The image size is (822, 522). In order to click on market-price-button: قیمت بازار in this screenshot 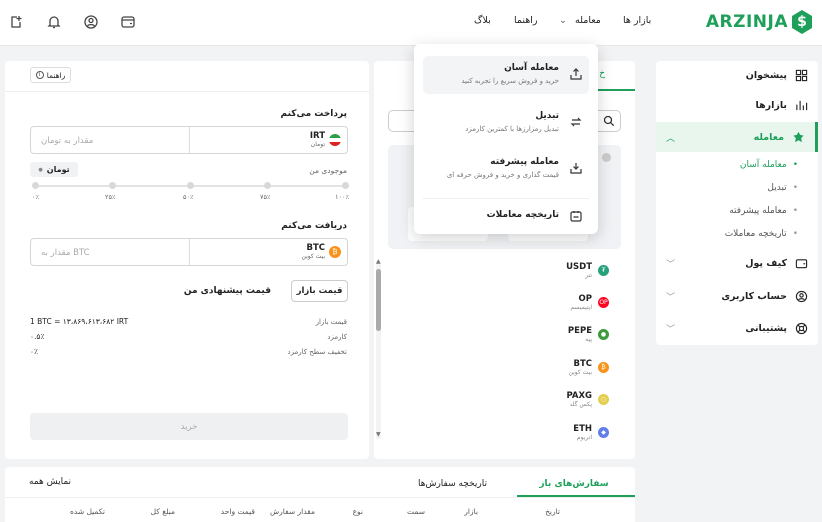, I will do `click(319, 291)`.